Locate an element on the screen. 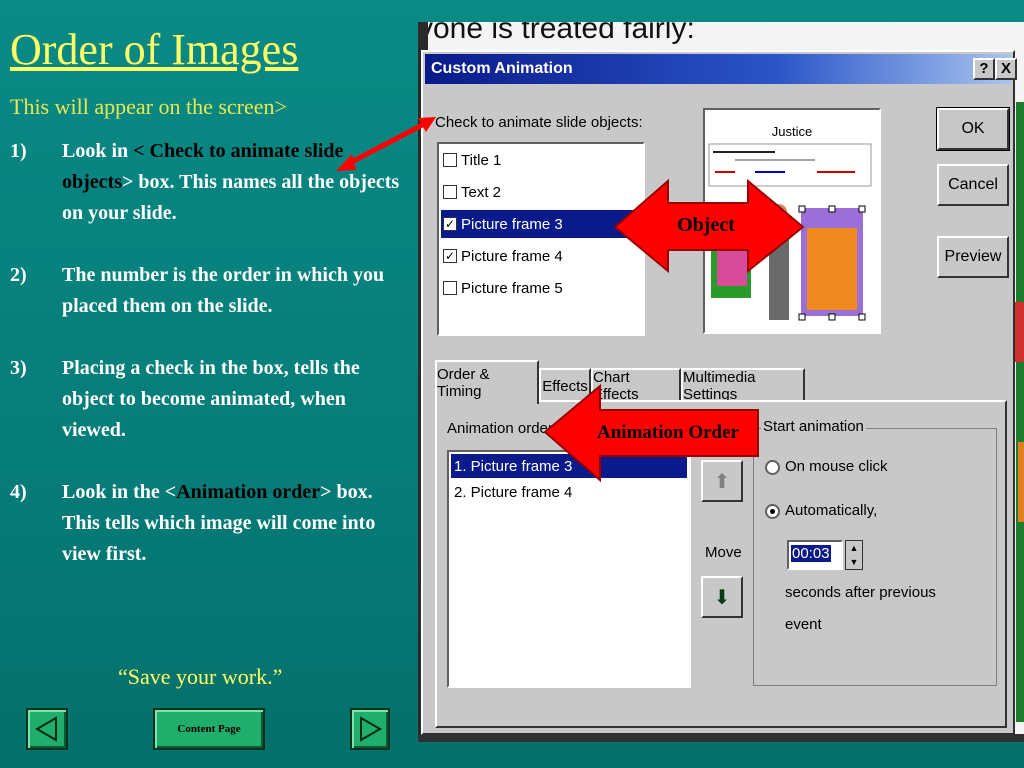 The image size is (1024, 768). object-annotation-label: Object is located at coordinates (706, 225).